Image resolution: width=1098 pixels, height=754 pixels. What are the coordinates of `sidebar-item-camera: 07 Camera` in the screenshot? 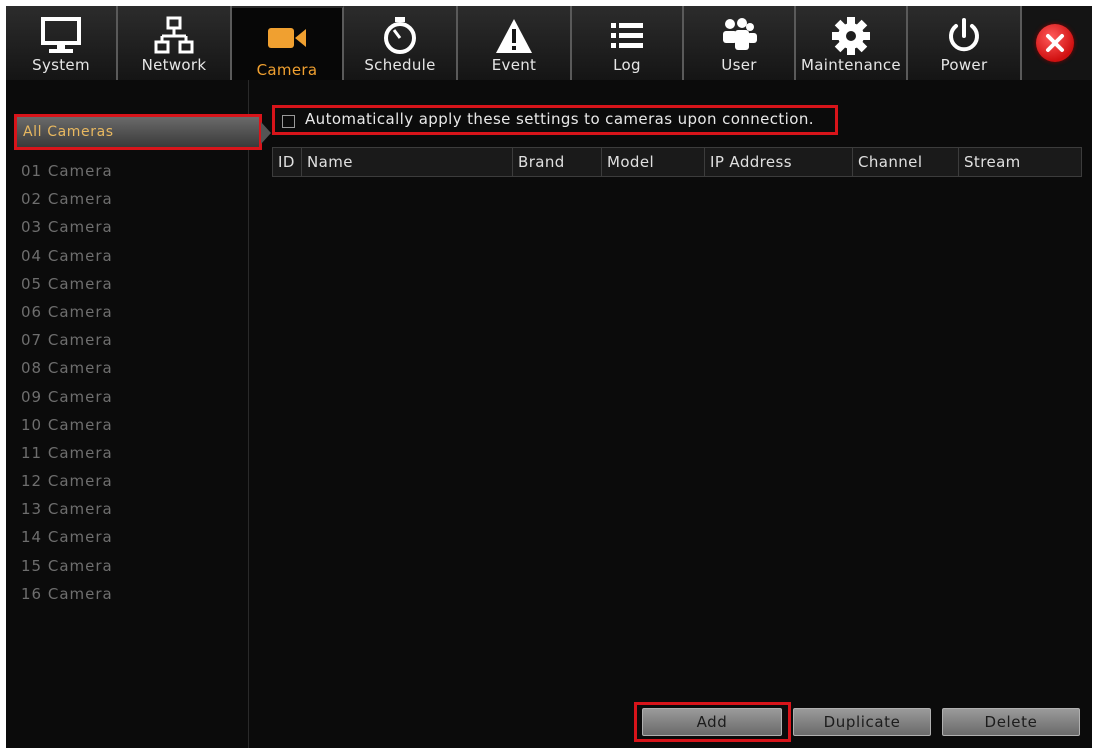 It's located at (67, 342).